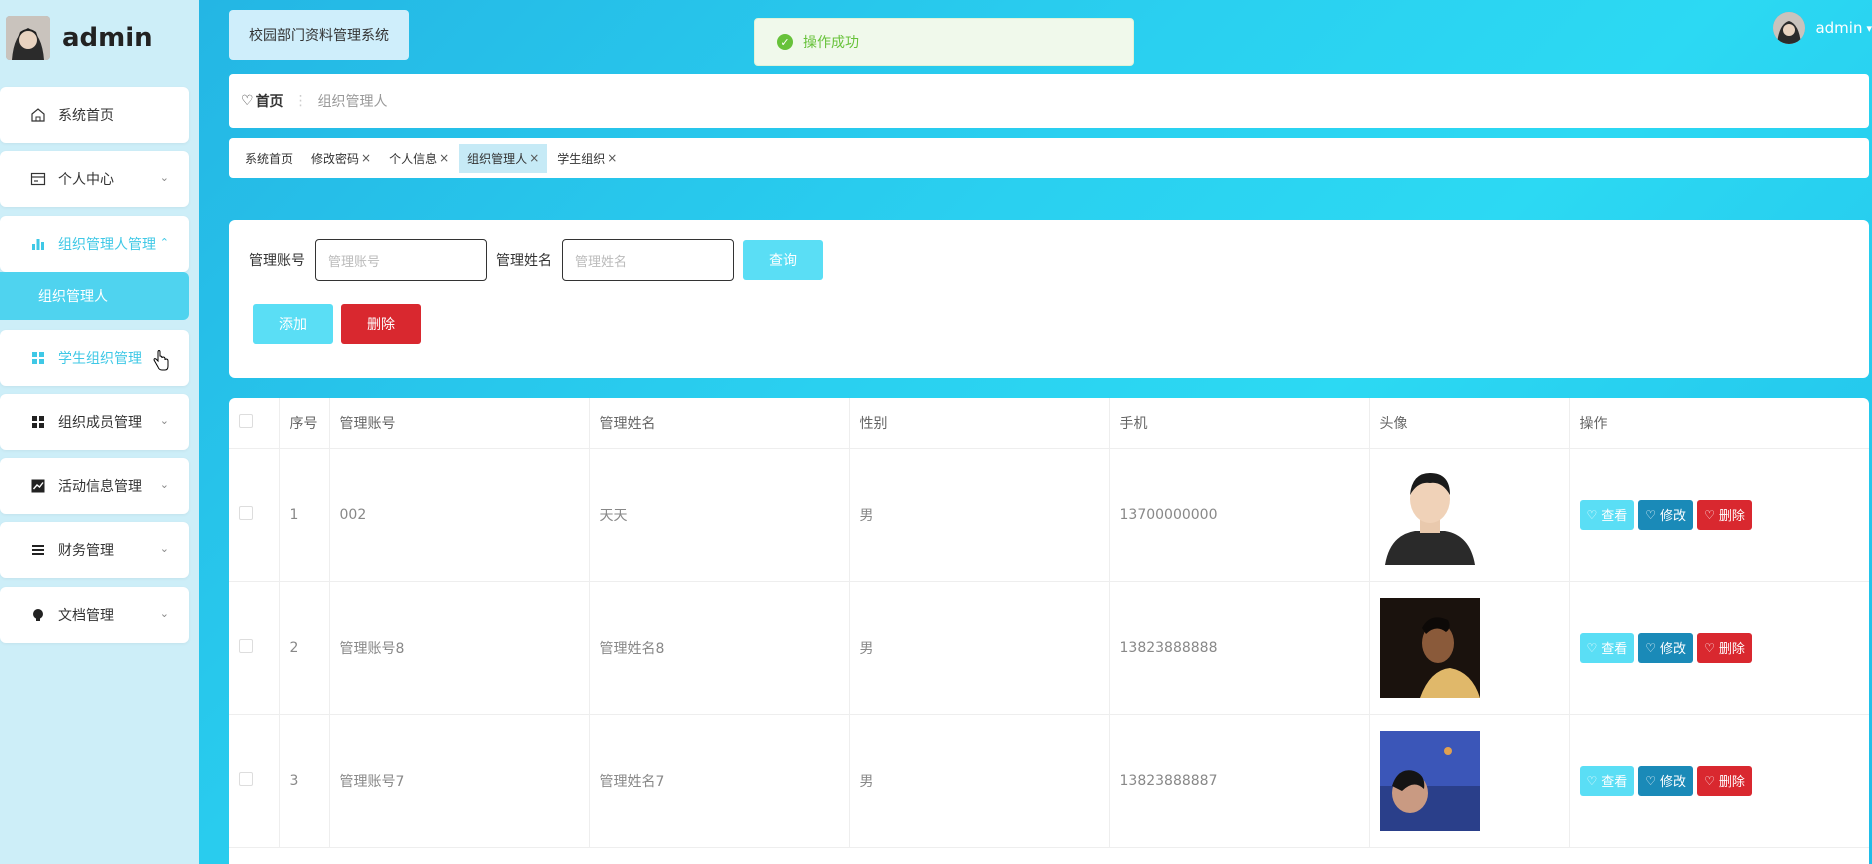 The height and width of the screenshot is (864, 1872). Describe the element at coordinates (254, 423) in the screenshot. I see `select-all` at that location.